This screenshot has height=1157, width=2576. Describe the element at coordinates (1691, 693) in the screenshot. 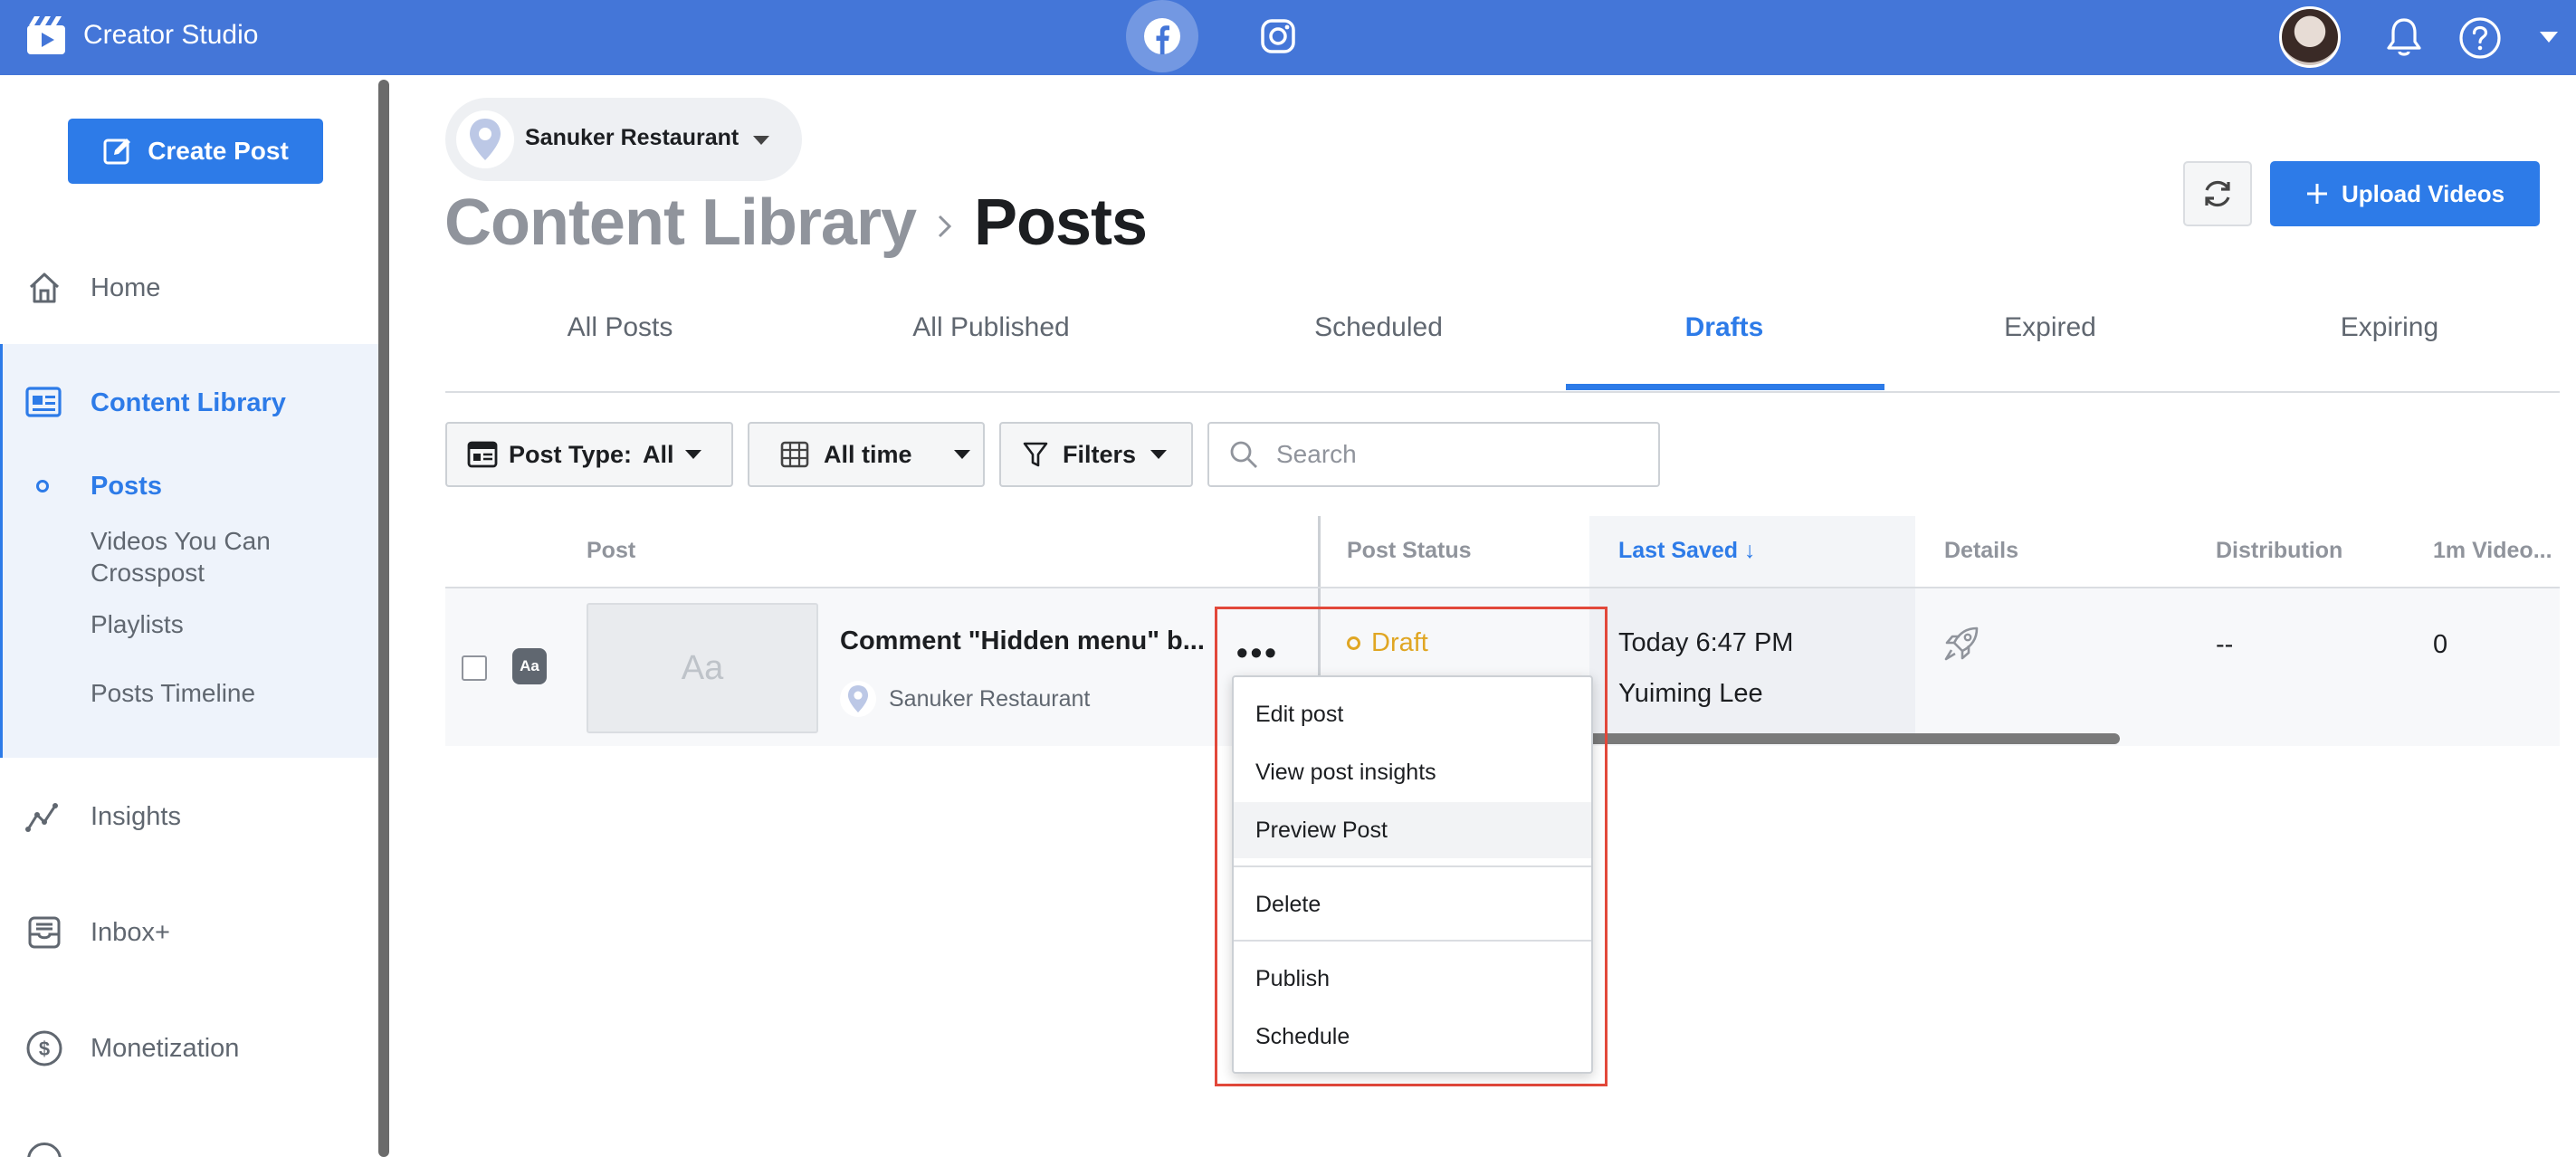

I see `last-saved-by: Yuiming Lee` at that location.